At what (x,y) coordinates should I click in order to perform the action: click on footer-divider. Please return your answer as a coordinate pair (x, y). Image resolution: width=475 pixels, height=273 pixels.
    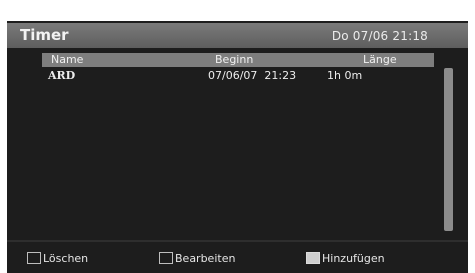
    Looking at the image, I should click on (237, 241).